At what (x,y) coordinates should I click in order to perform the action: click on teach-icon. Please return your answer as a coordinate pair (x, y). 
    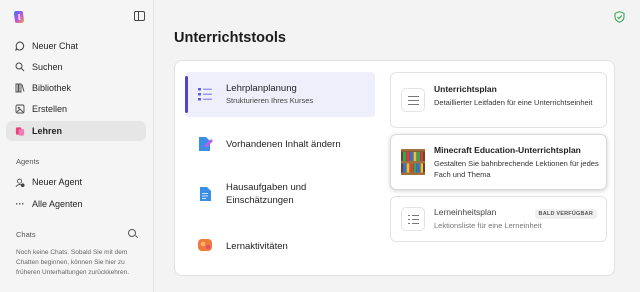
    Looking at the image, I should click on (20, 131).